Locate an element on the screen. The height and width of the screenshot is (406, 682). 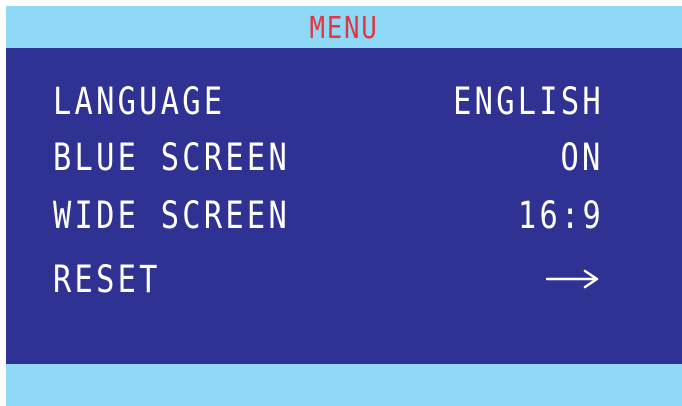
menu-item-reset: RESET is located at coordinates (344, 280).